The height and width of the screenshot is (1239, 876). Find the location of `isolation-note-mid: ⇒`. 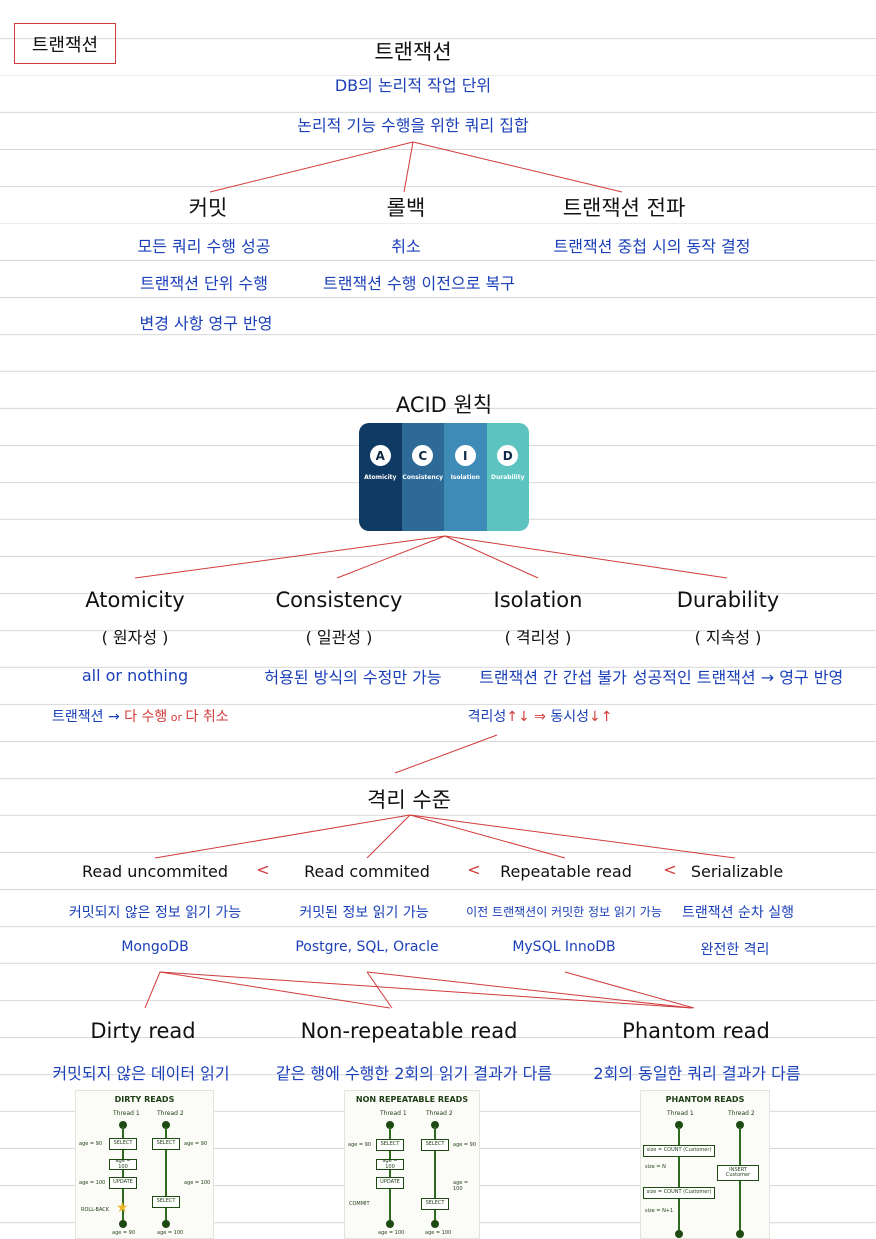

isolation-note-mid: ⇒ is located at coordinates (540, 717).